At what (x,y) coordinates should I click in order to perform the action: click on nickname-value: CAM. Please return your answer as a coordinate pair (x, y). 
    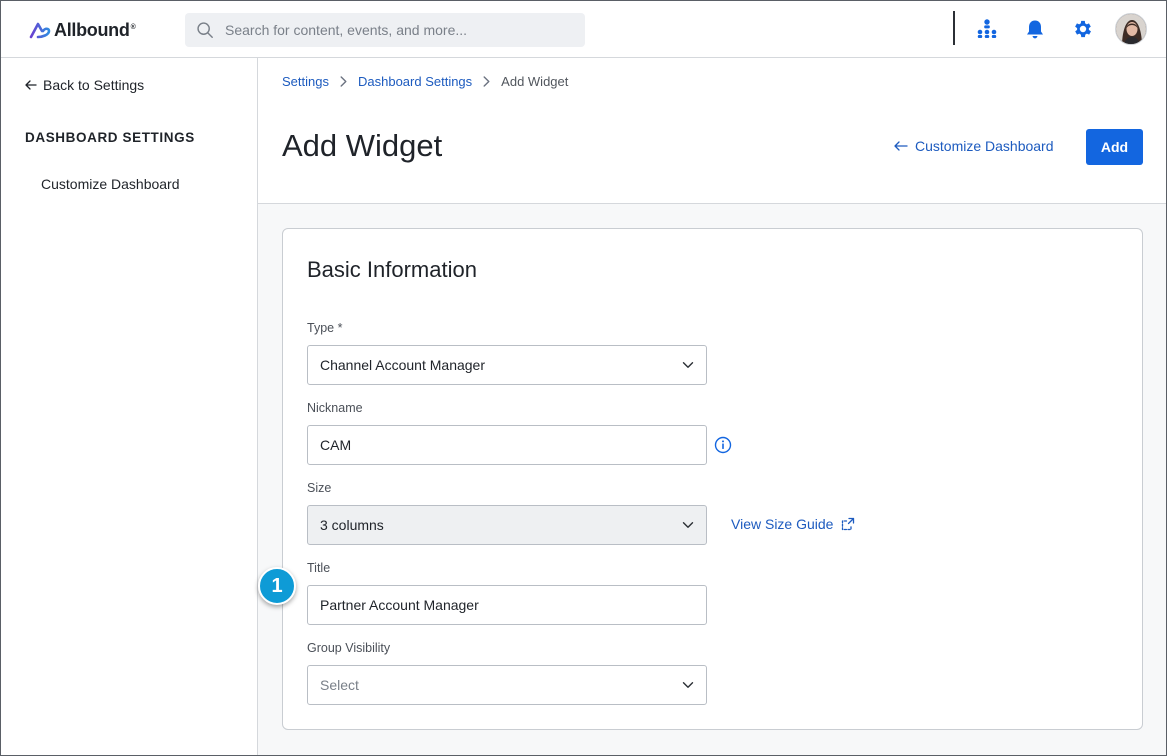
    Looking at the image, I should click on (336, 445).